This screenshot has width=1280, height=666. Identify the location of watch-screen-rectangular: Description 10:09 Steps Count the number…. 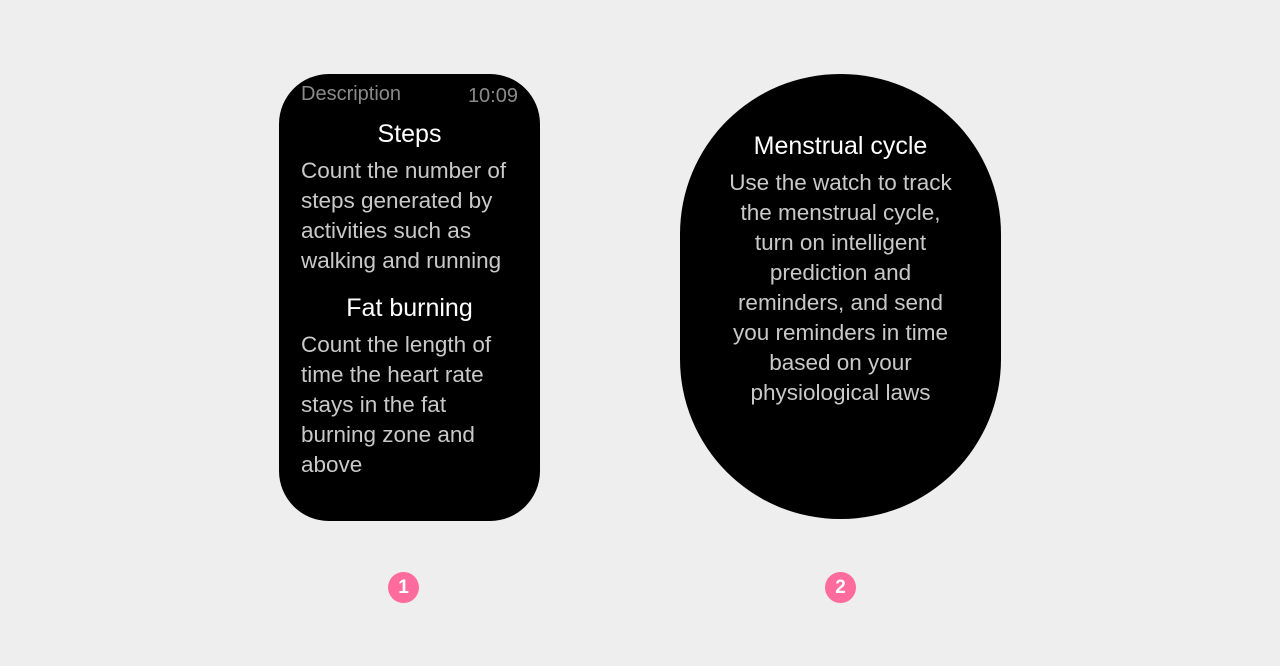
(409, 297).